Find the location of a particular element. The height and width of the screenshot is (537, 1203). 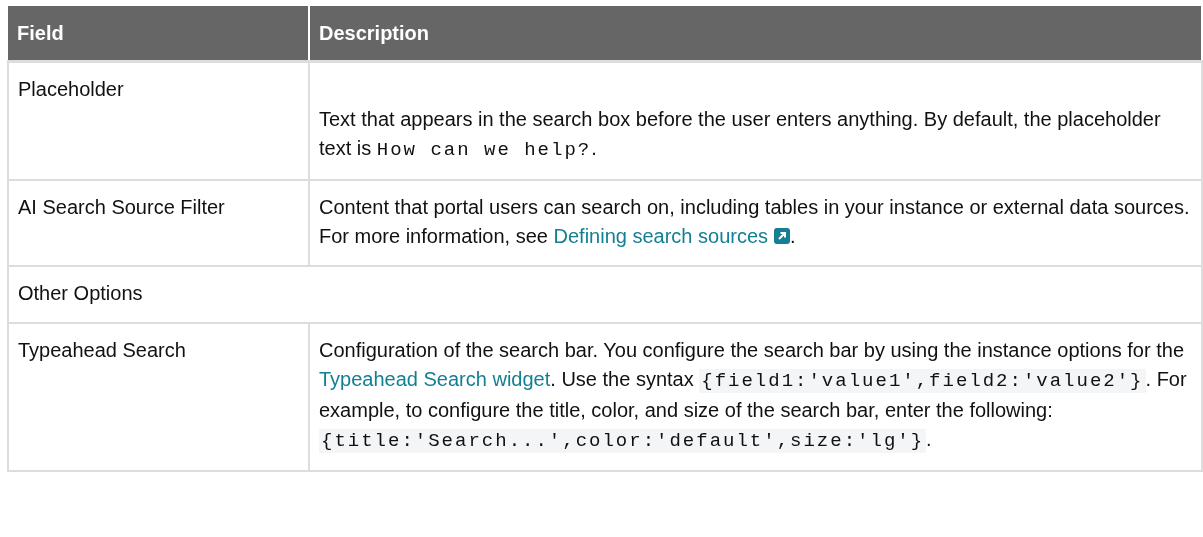

link: Defining search sources is located at coordinates (672, 236).